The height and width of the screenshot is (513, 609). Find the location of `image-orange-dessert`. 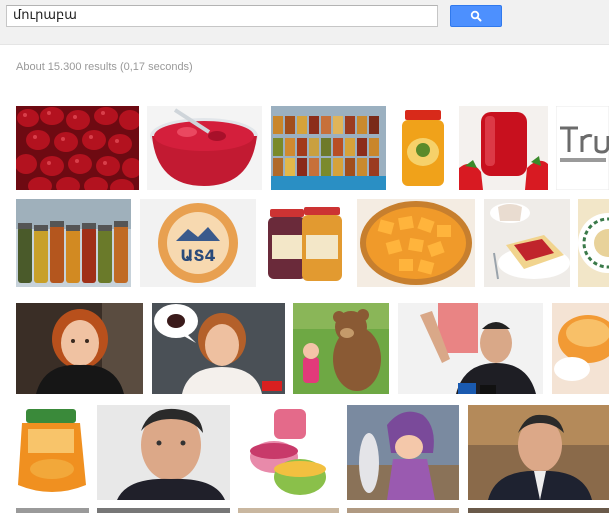

image-orange-dessert is located at coordinates (580, 348).